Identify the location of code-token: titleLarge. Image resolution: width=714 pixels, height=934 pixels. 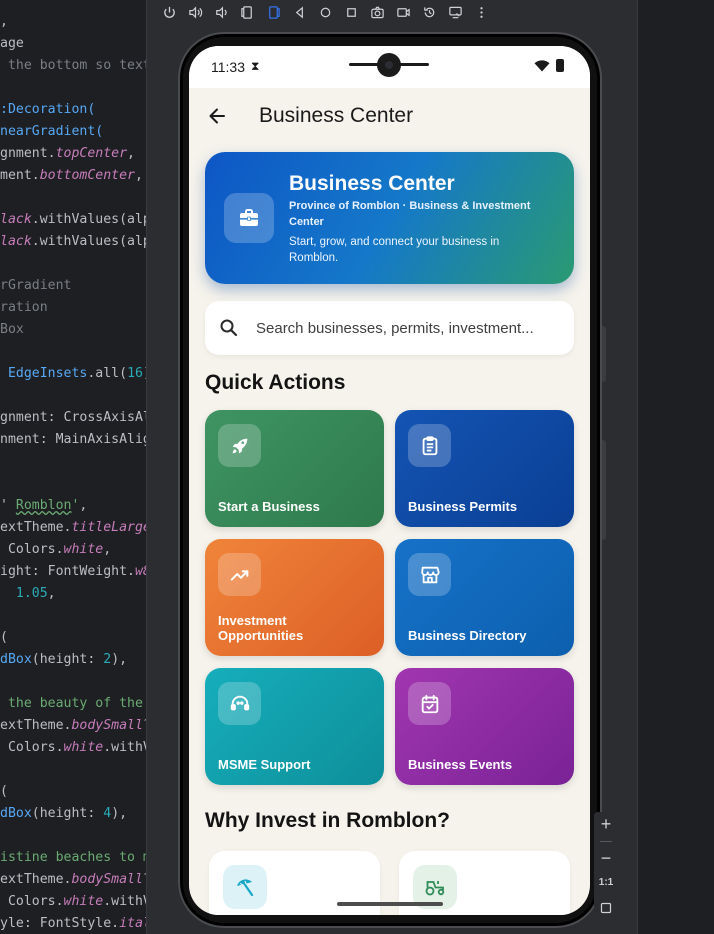
(108, 527).